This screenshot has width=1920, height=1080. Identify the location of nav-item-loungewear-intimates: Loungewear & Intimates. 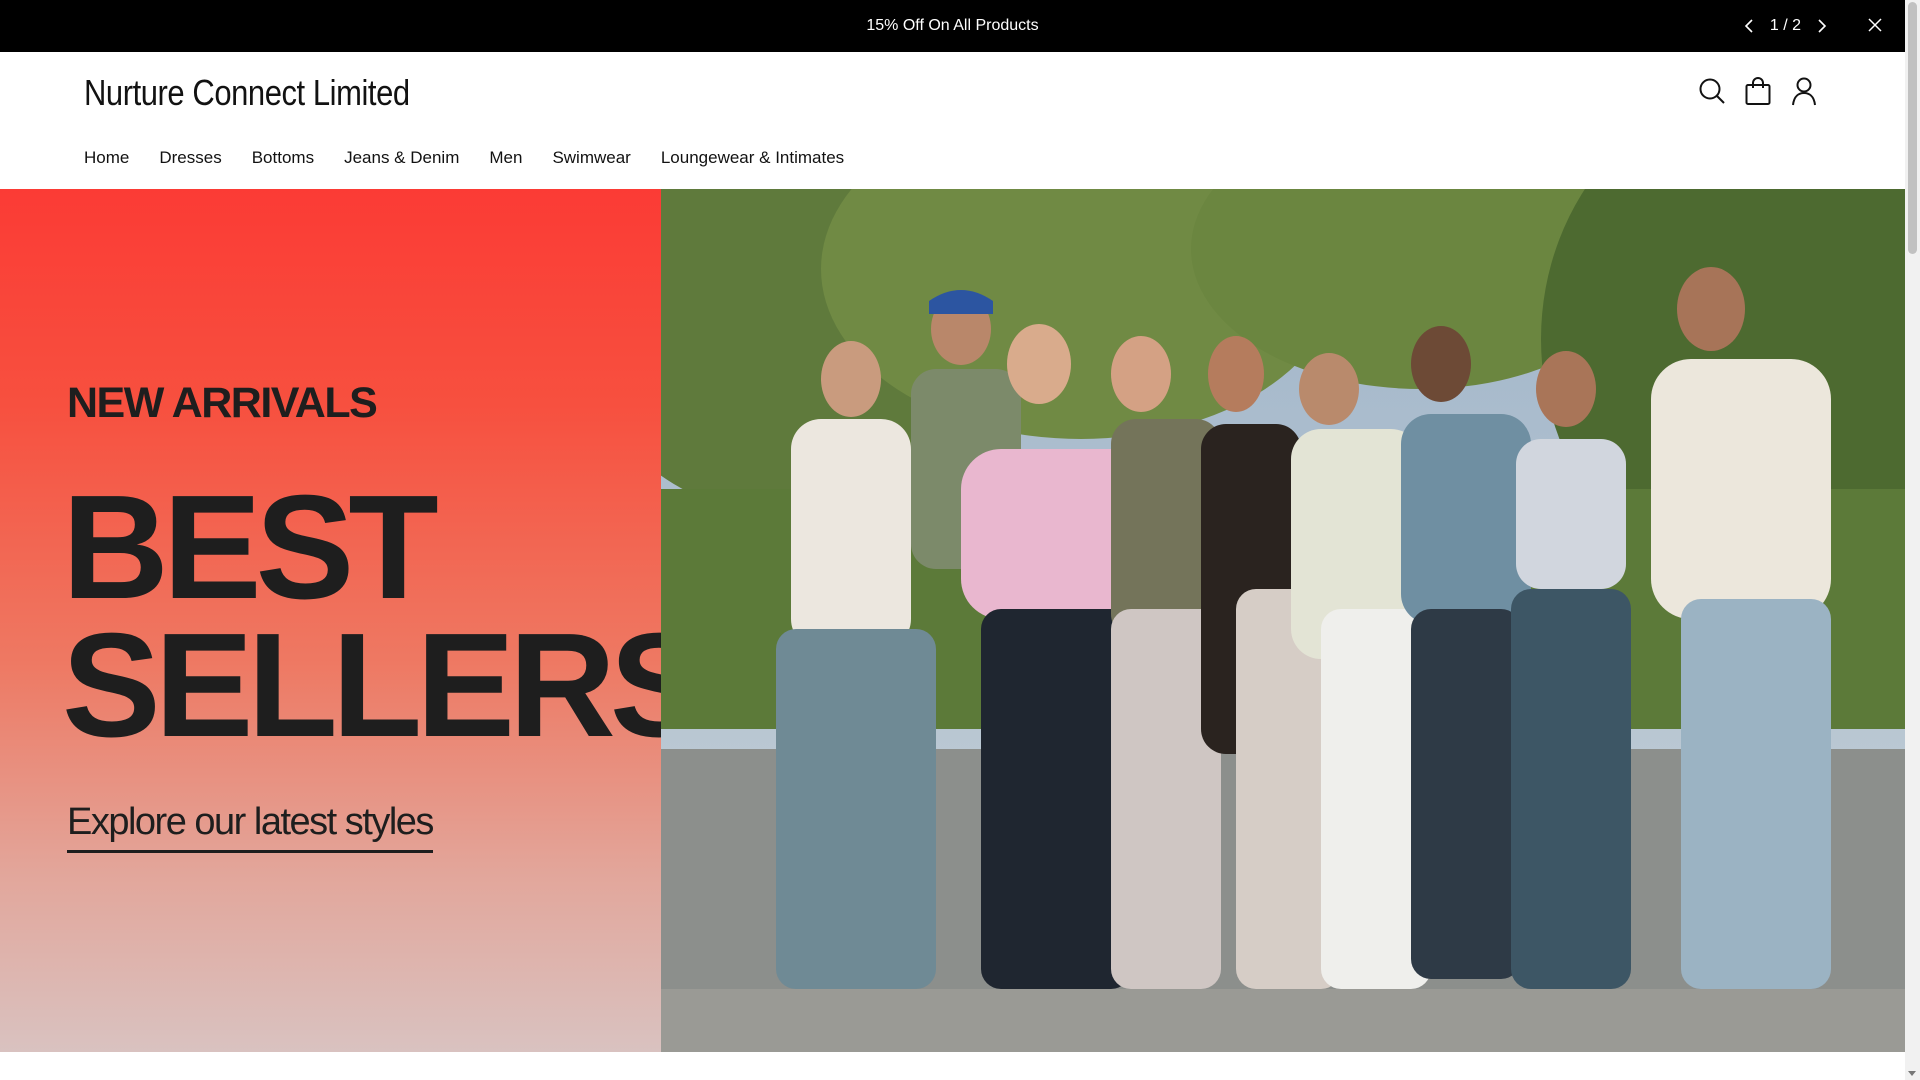
(752, 158).